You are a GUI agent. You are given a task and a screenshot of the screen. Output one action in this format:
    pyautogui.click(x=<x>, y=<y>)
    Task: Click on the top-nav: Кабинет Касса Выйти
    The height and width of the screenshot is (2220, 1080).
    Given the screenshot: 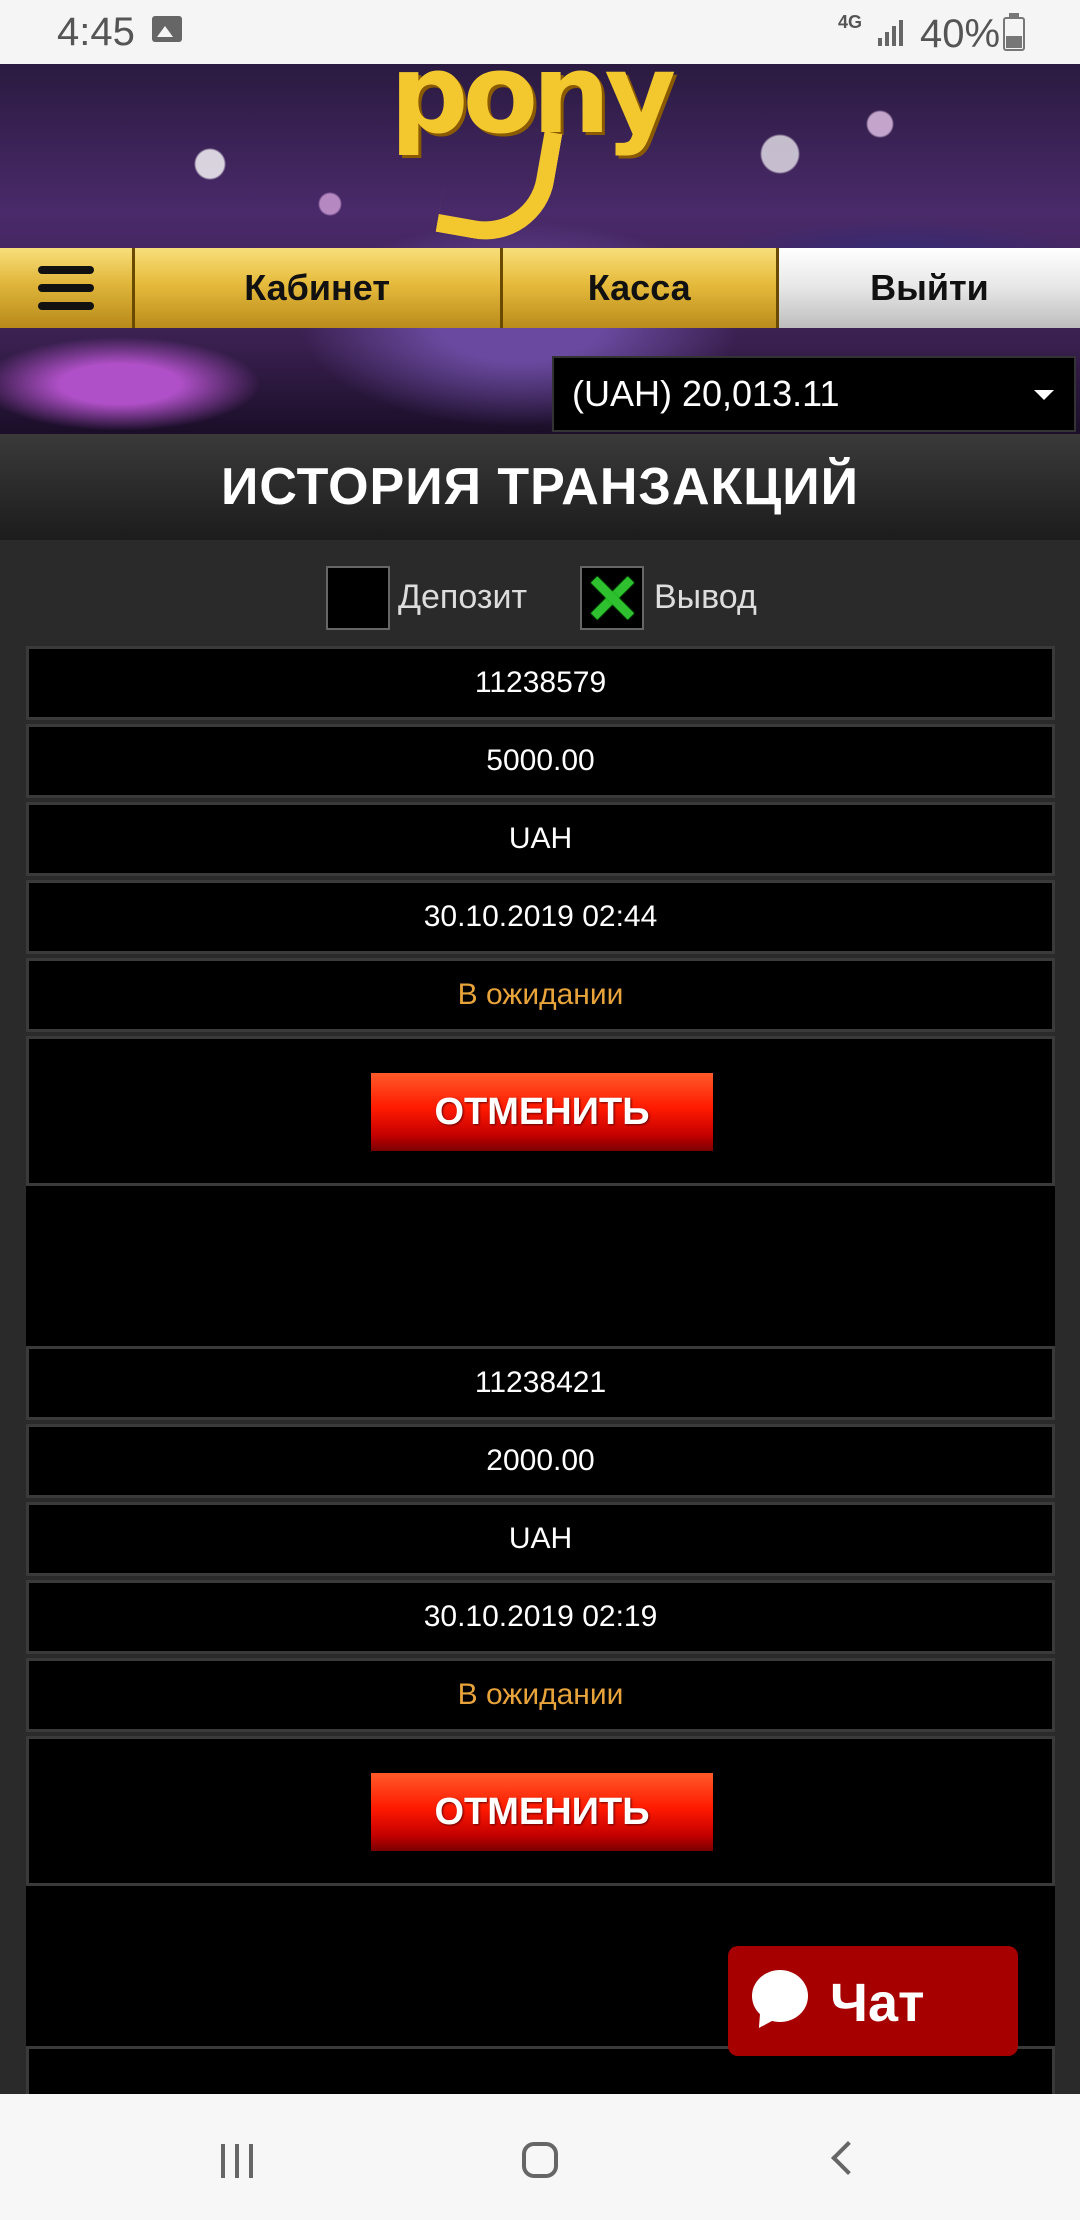 What is the action you would take?
    pyautogui.click(x=540, y=288)
    